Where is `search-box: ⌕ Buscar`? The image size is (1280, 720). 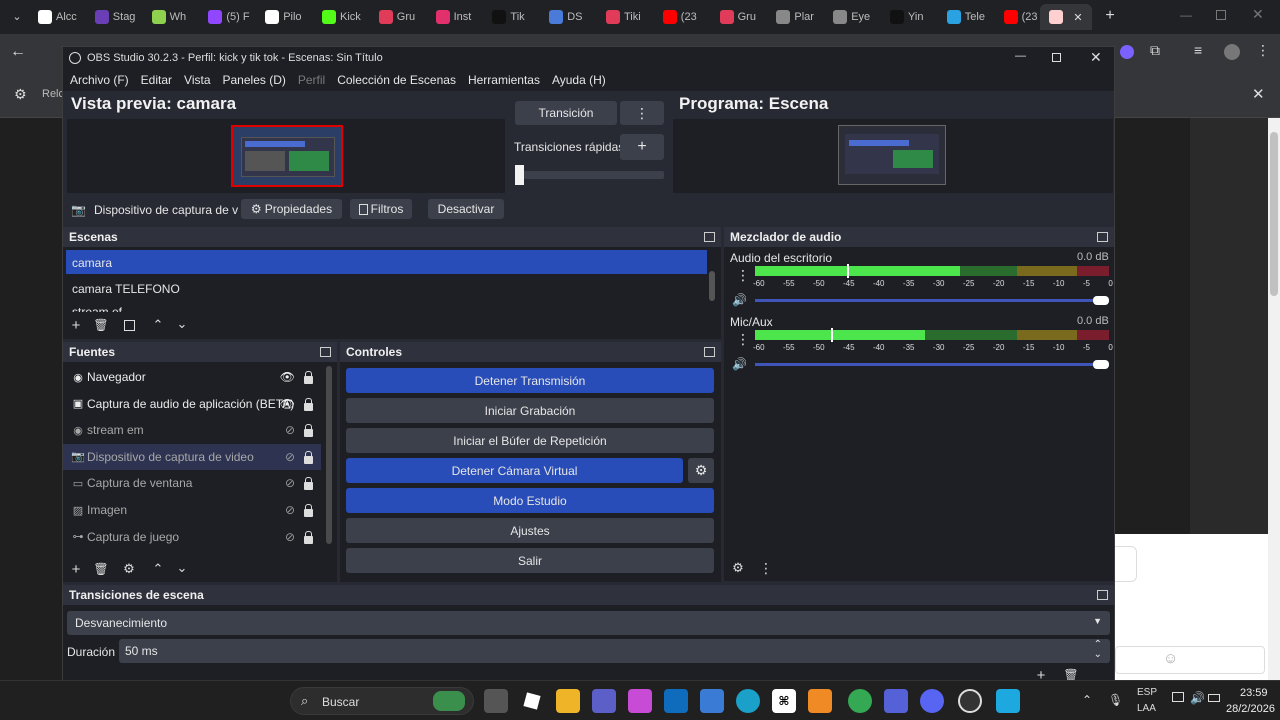
search-box: ⌕ Buscar is located at coordinates (382, 701).